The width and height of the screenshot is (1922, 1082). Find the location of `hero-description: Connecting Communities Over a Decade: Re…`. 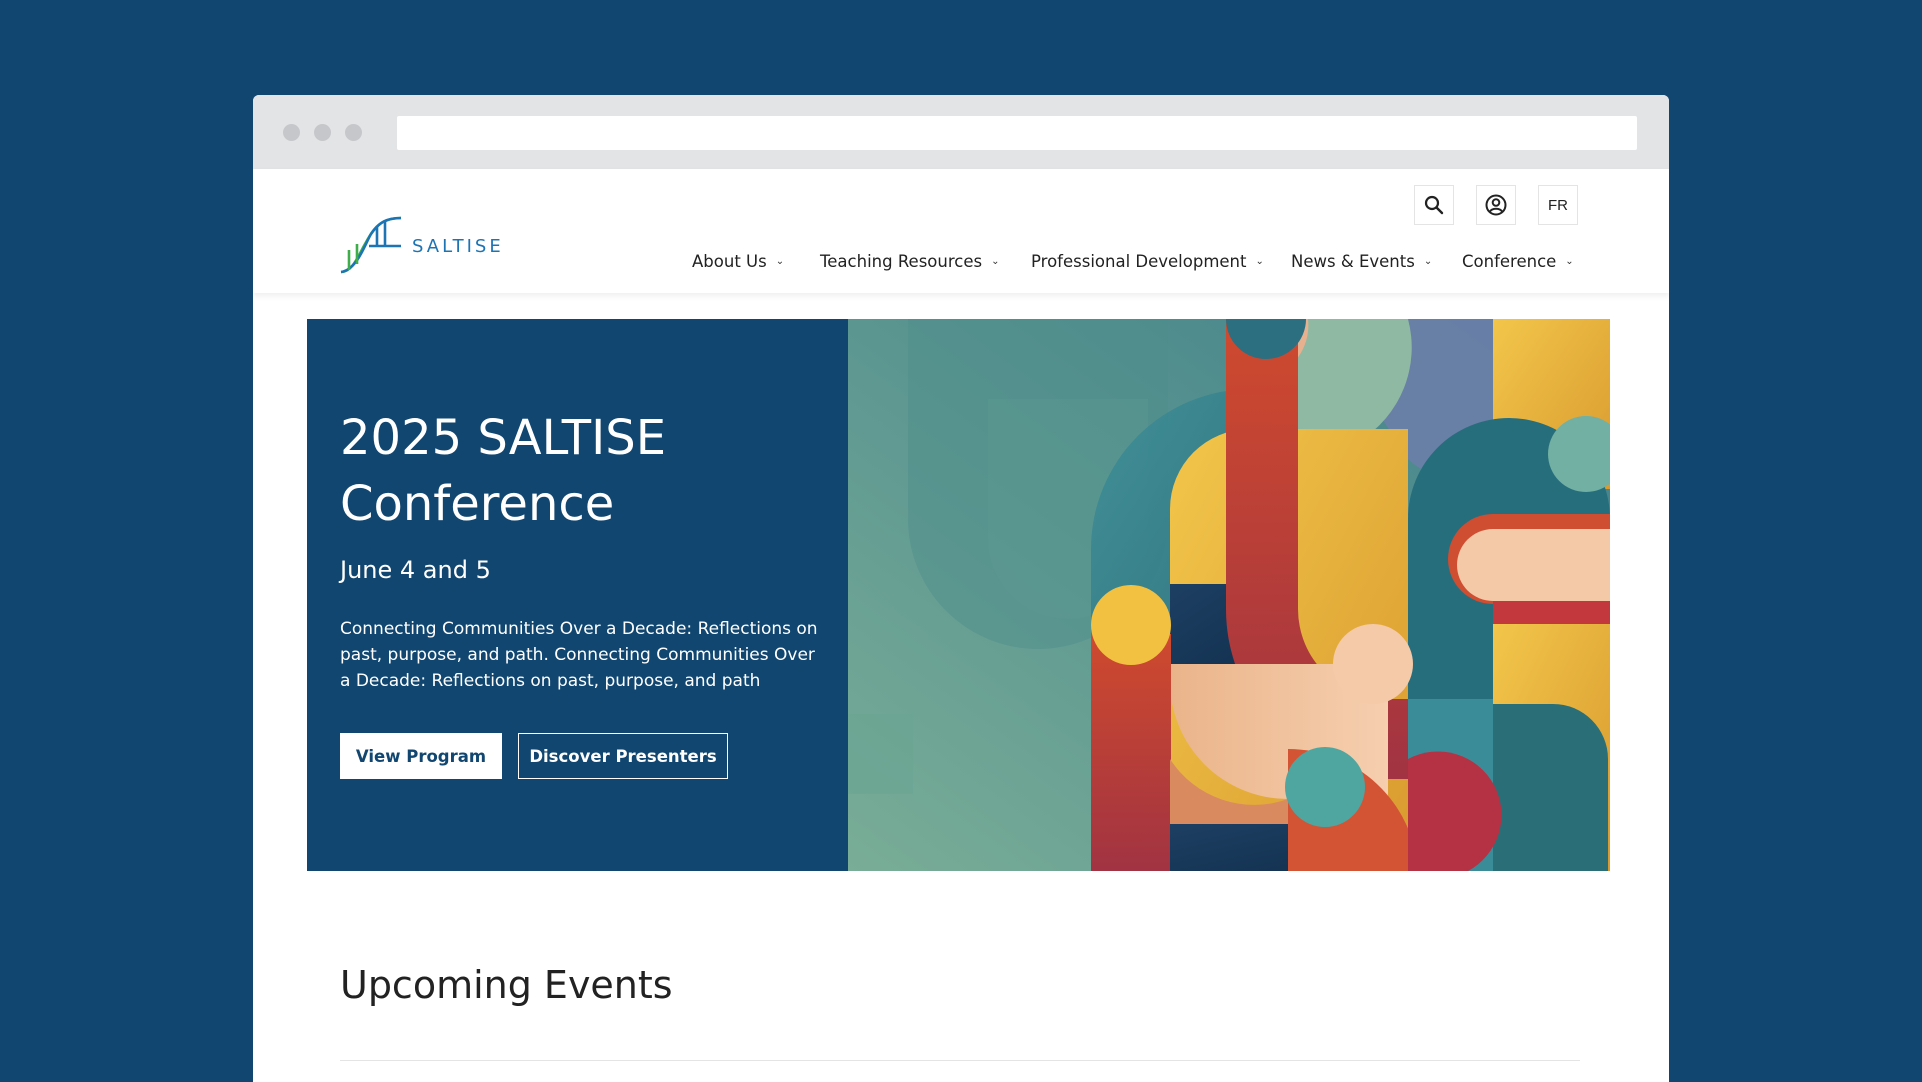

hero-description: Connecting Communities Over a Decade: Re… is located at coordinates (579, 655).